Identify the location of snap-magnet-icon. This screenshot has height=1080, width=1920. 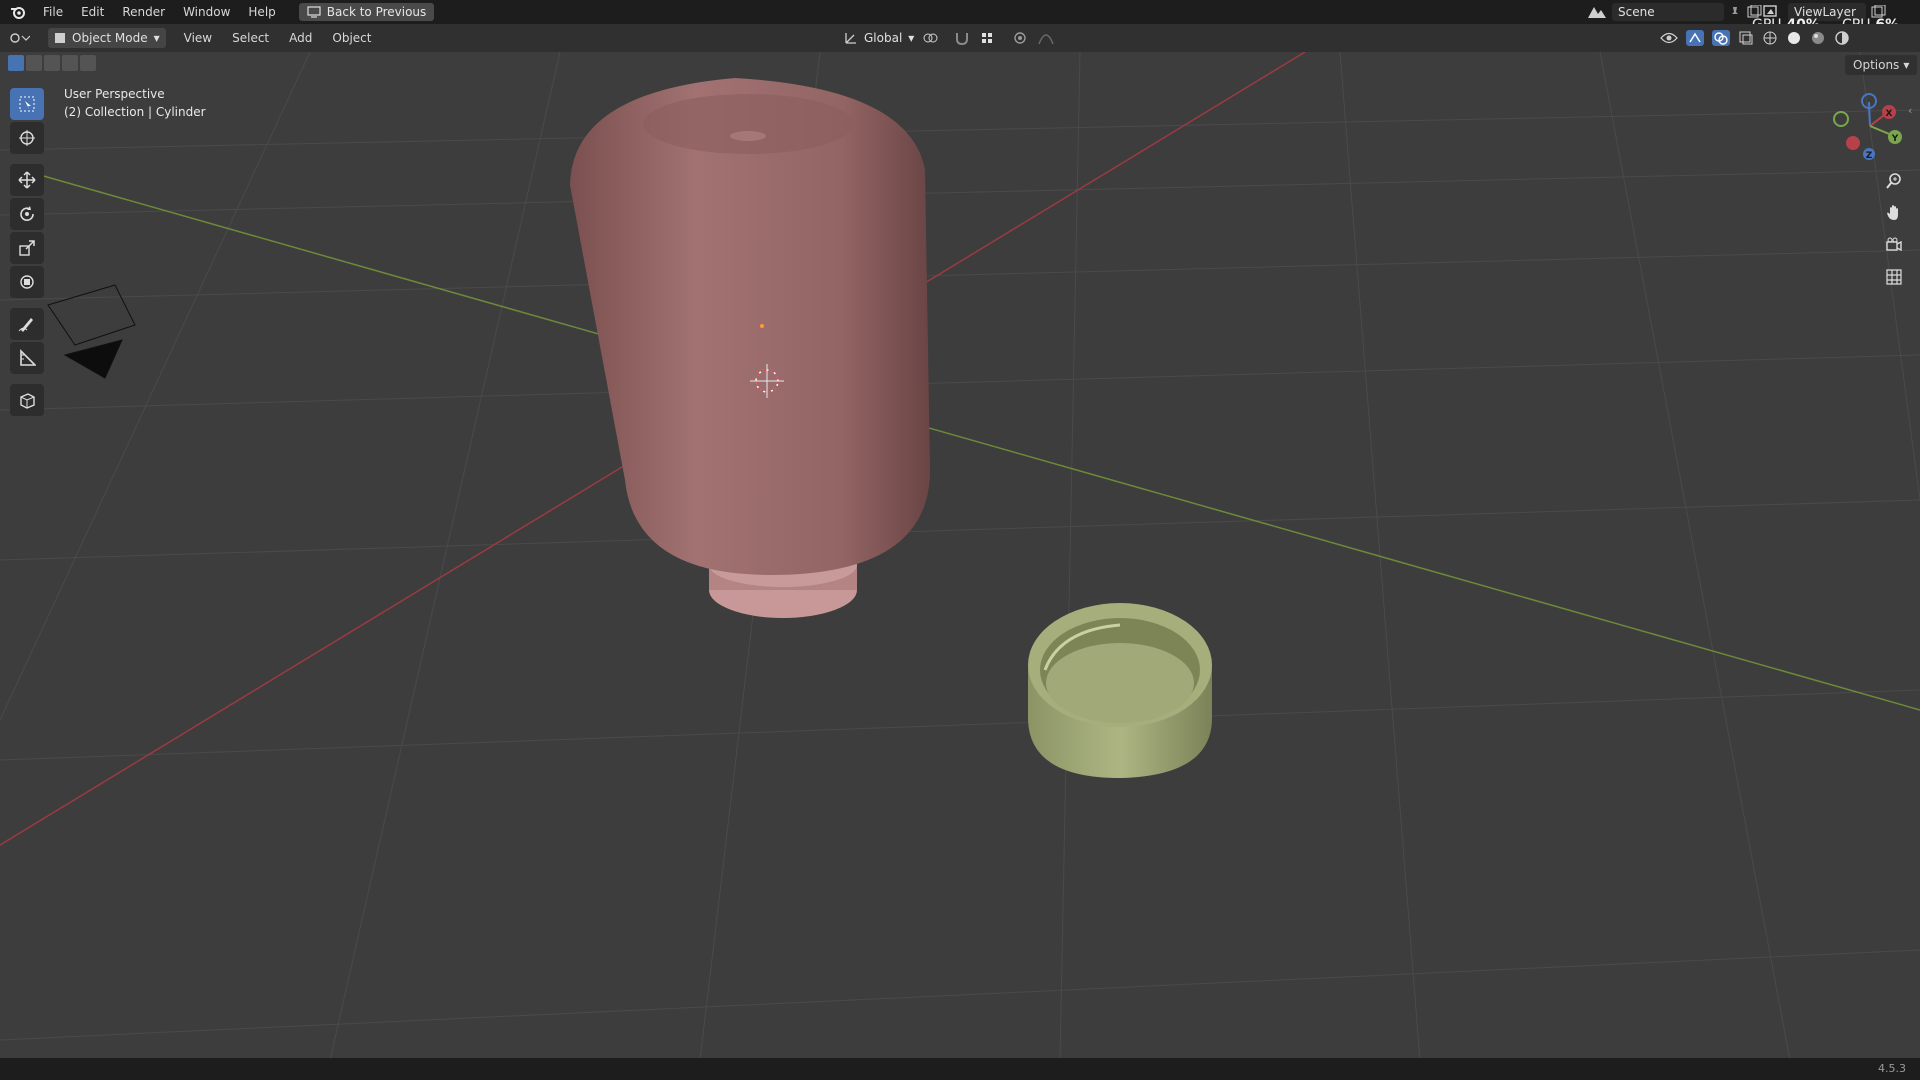
(962, 38).